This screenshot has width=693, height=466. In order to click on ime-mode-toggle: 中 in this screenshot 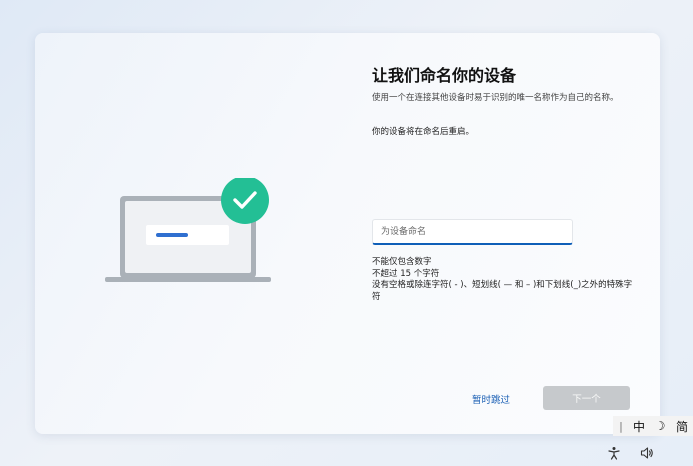, I will do `click(639, 426)`.